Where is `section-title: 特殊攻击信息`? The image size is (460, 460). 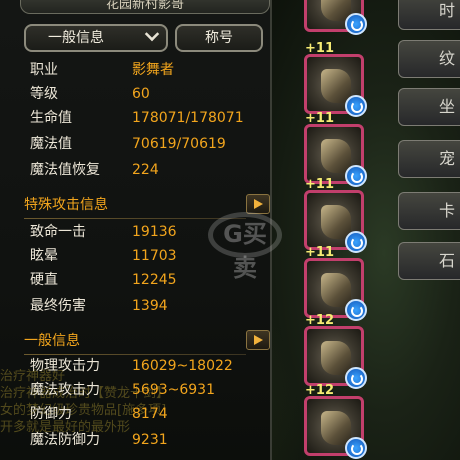
section-title: 特殊攻击信息 is located at coordinates (66, 205).